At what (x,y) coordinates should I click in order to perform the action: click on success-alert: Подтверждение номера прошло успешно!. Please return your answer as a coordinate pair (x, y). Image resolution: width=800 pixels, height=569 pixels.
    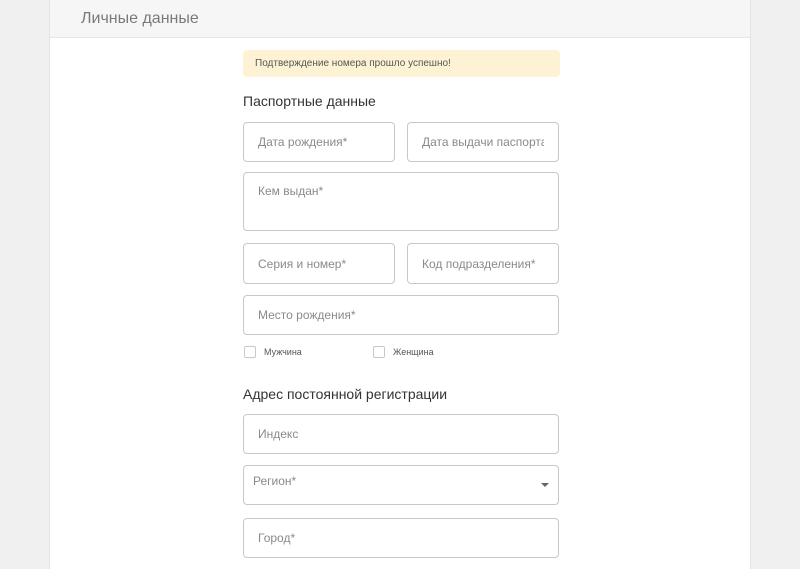
    Looking at the image, I should click on (401, 63).